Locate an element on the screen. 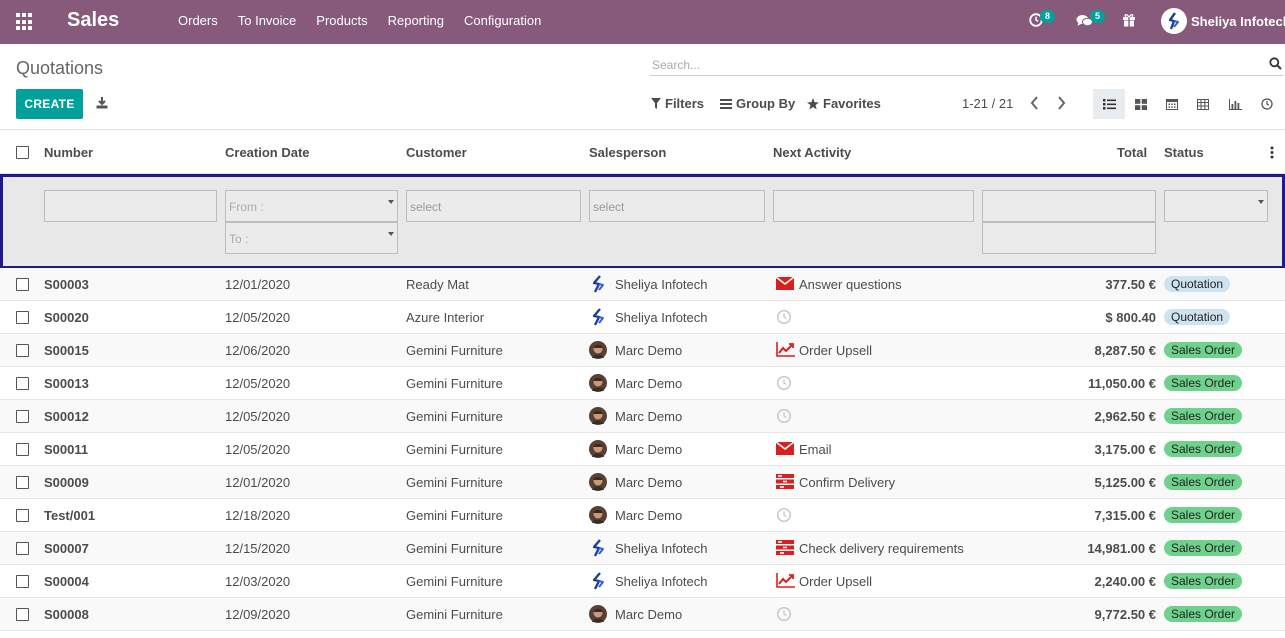 The image size is (1285, 638). salesperson-filter-select: select is located at coordinates (677, 206).